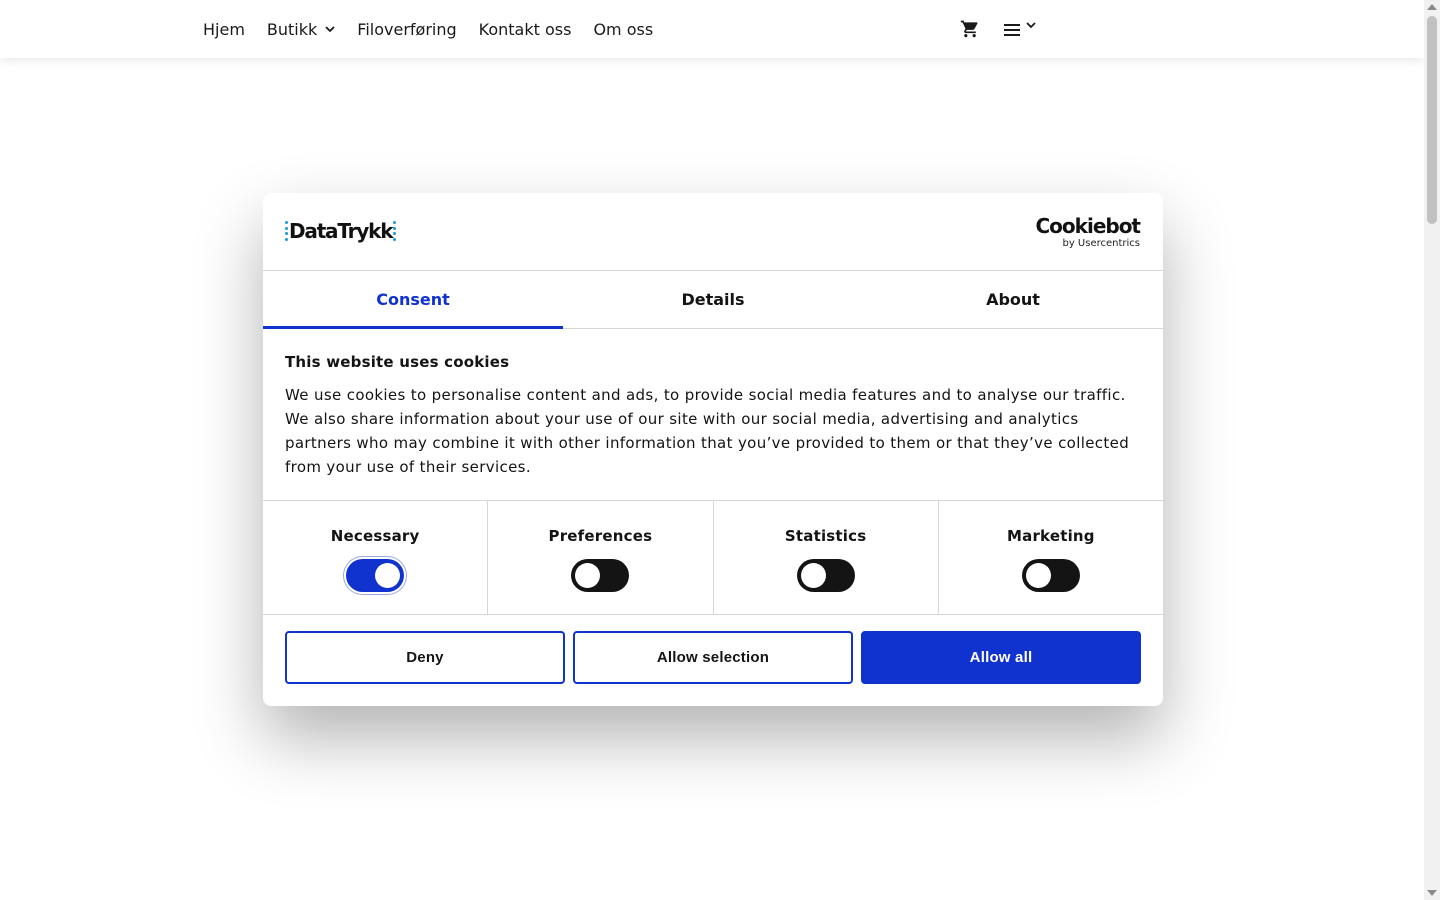 The image size is (1440, 900). What do you see at coordinates (1013, 299) in the screenshot?
I see `tab-about: About` at bounding box center [1013, 299].